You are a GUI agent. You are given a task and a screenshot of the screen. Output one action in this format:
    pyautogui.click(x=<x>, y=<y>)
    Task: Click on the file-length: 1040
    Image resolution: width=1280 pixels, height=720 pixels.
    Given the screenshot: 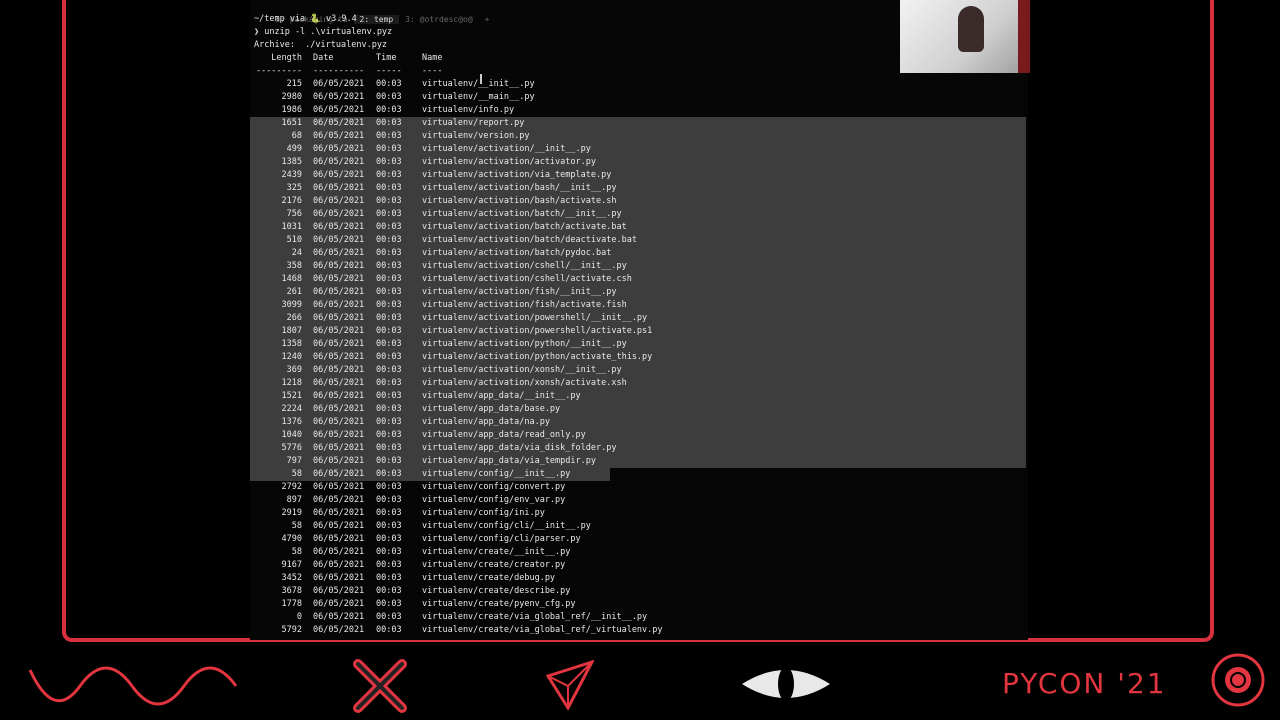 What is the action you would take?
    pyautogui.click(x=291, y=435)
    